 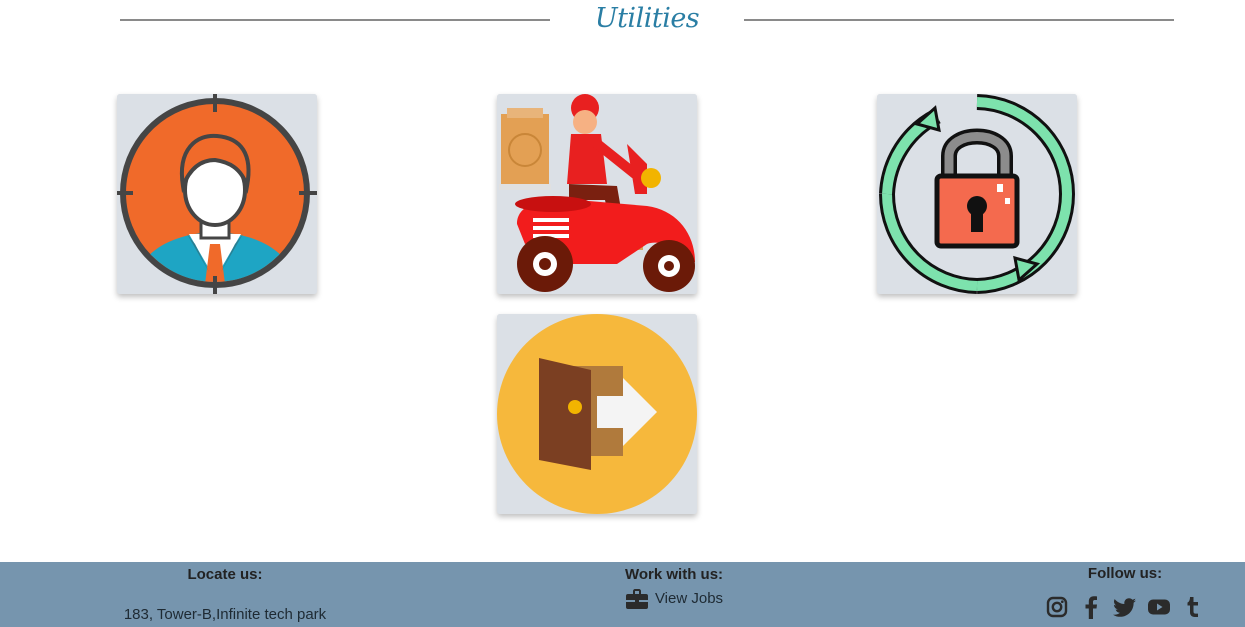 I want to click on view-jobs-link: View Jobs, so click(x=674, y=599).